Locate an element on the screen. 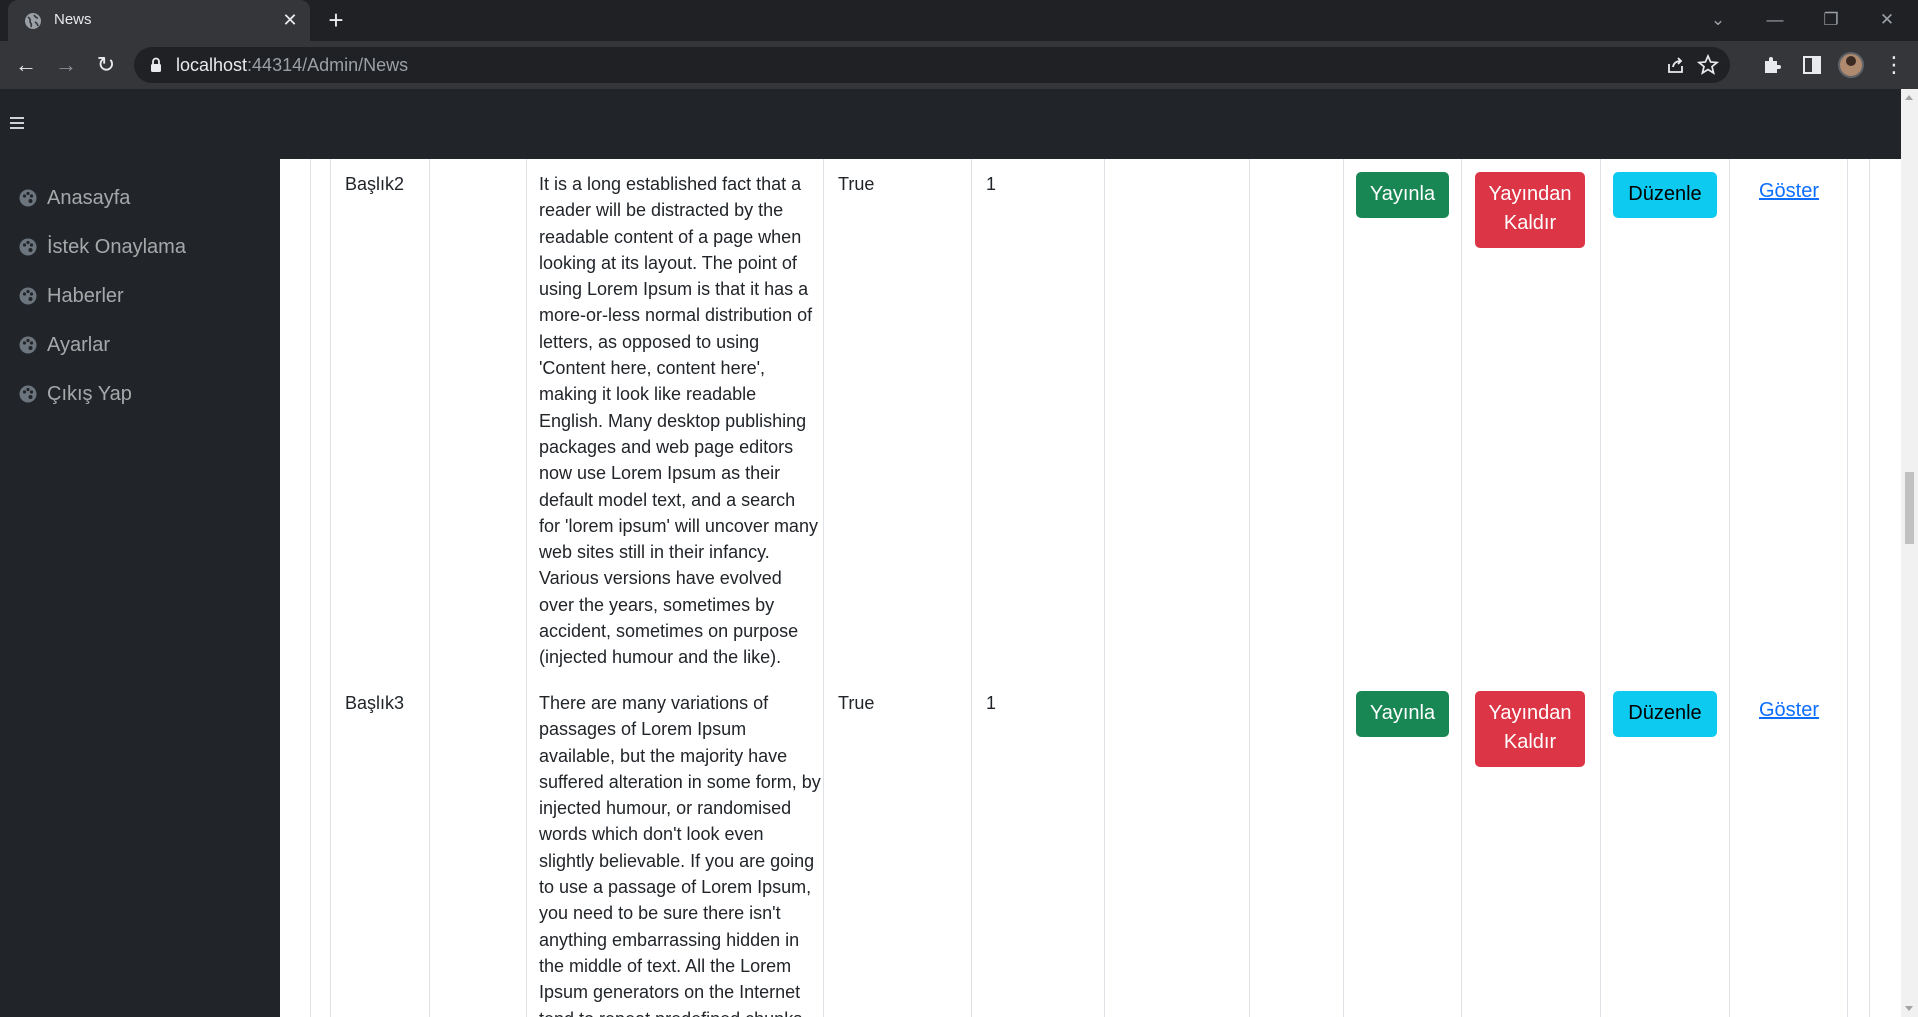 Image resolution: width=1918 pixels, height=1017 pixels. url-text: localhost:44314/Admin/News is located at coordinates (292, 65).